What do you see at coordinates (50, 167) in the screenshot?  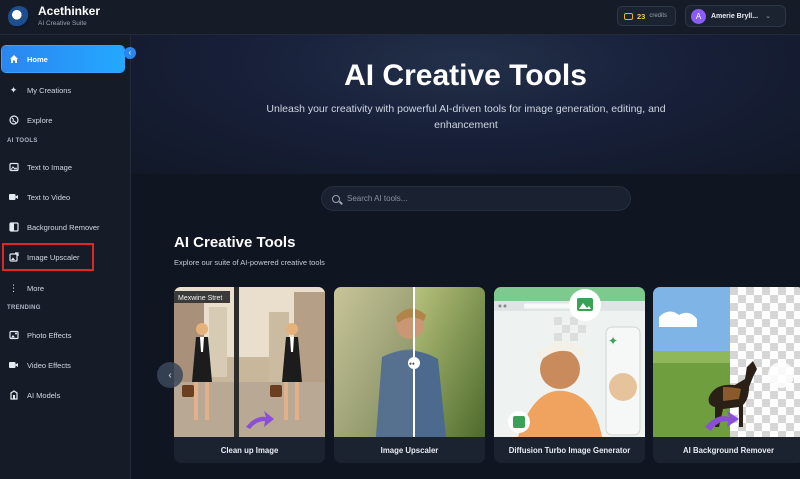 I see `sidebar-item-label: Text to Image` at bounding box center [50, 167].